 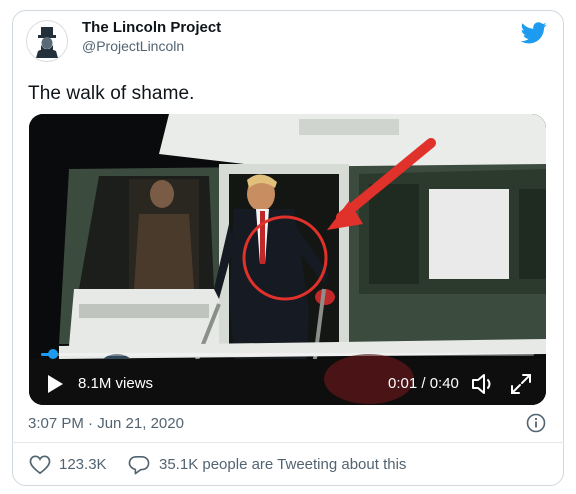 What do you see at coordinates (534, 33) in the screenshot?
I see `twitter-bird-icon` at bounding box center [534, 33].